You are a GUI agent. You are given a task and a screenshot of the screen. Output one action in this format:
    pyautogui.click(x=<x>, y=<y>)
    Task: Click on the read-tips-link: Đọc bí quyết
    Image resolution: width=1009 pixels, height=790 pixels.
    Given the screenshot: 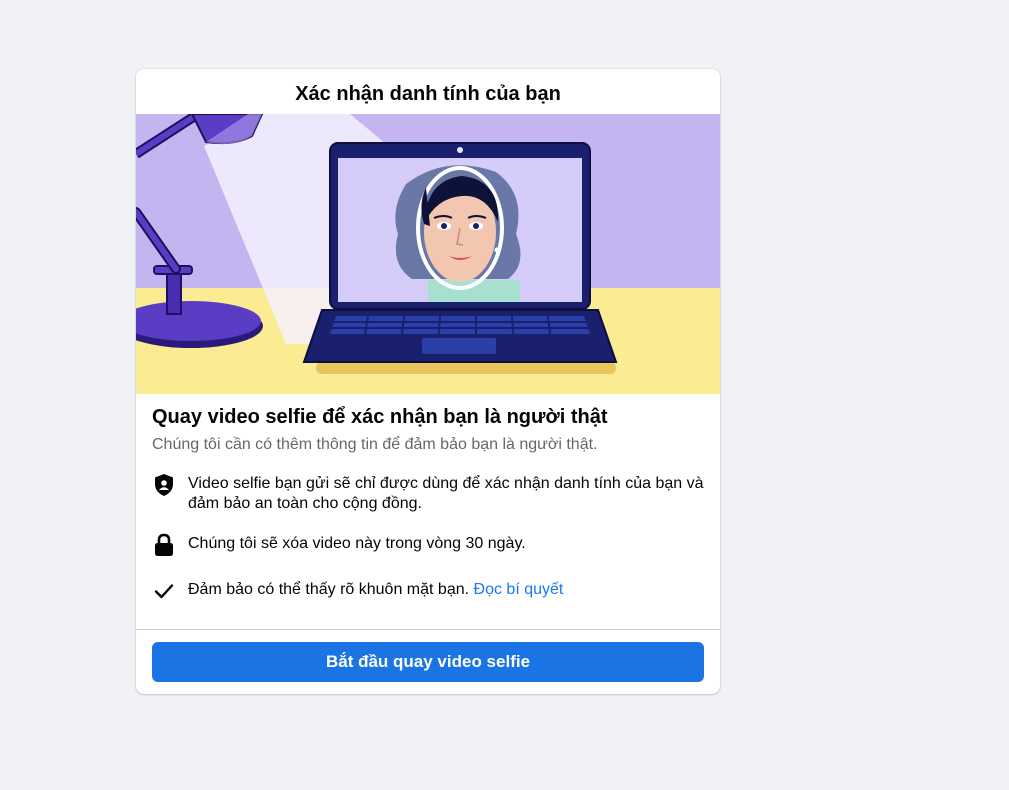 What is the action you would take?
    pyautogui.click(x=519, y=589)
    